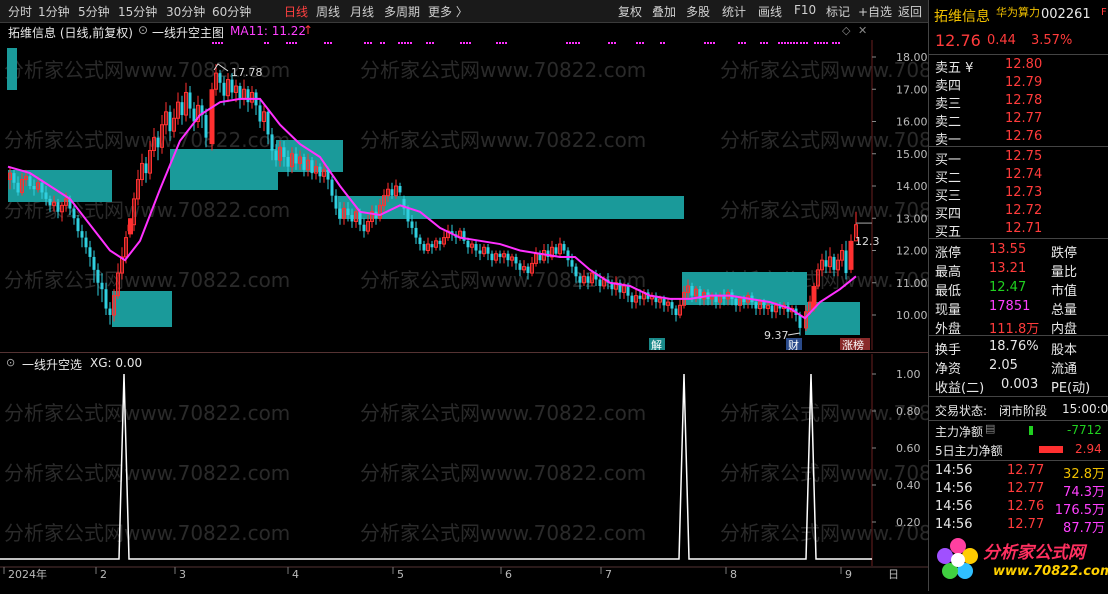 Image resolution: width=1108 pixels, height=594 pixels. What do you see at coordinates (1051, 449) in the screenshot?
I see `5day-net-bar` at bounding box center [1051, 449].